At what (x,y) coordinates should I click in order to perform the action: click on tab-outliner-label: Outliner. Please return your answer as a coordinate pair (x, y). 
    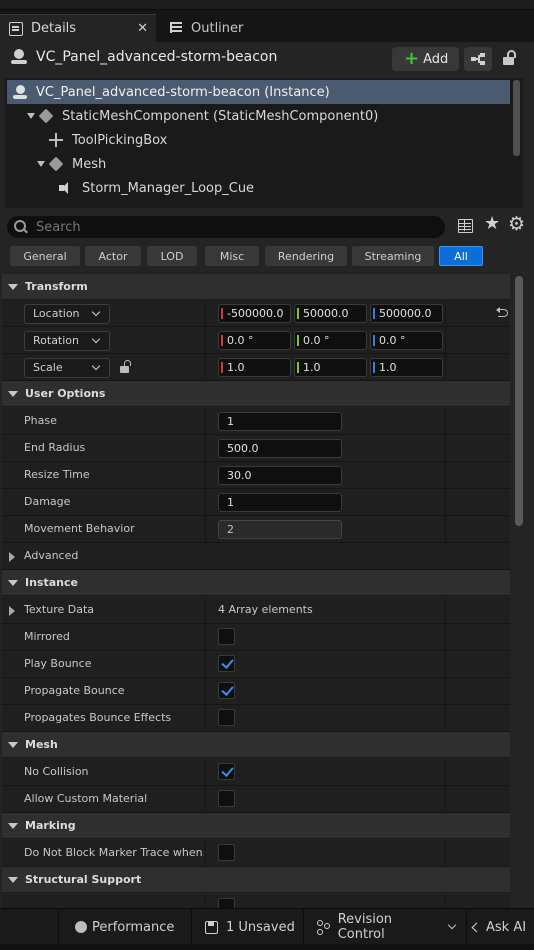
    Looking at the image, I should click on (217, 28).